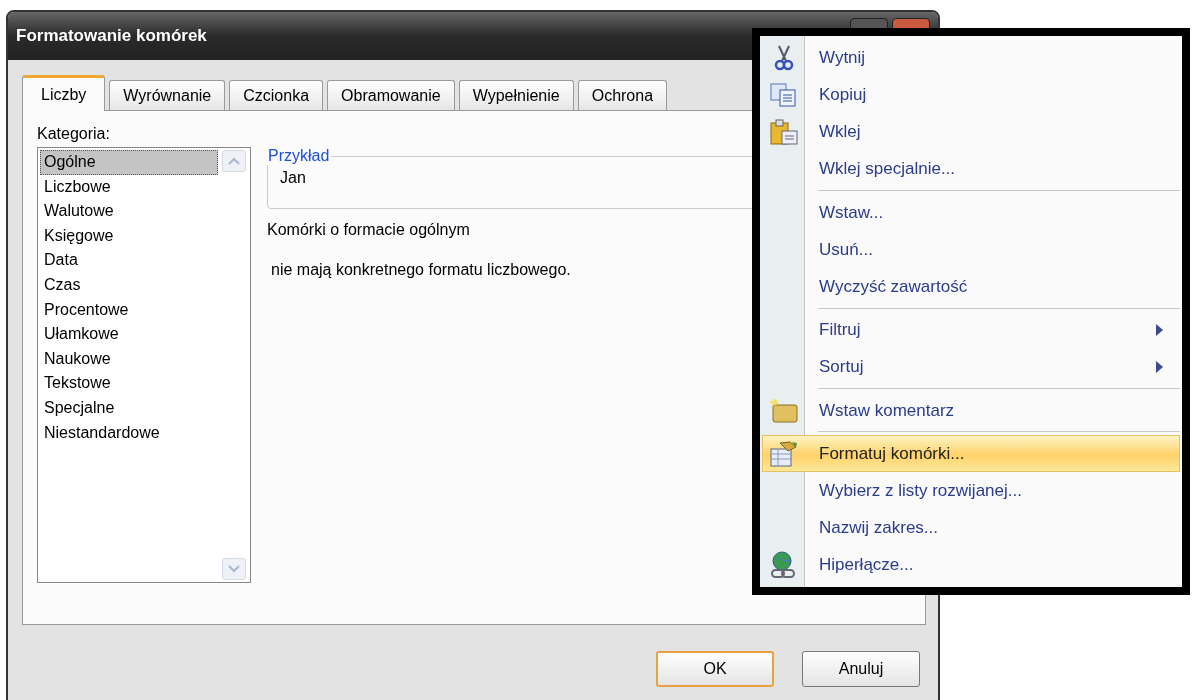 The width and height of the screenshot is (1198, 700). Describe the element at coordinates (971, 58) in the screenshot. I see `menu-item: Wytnij` at that location.